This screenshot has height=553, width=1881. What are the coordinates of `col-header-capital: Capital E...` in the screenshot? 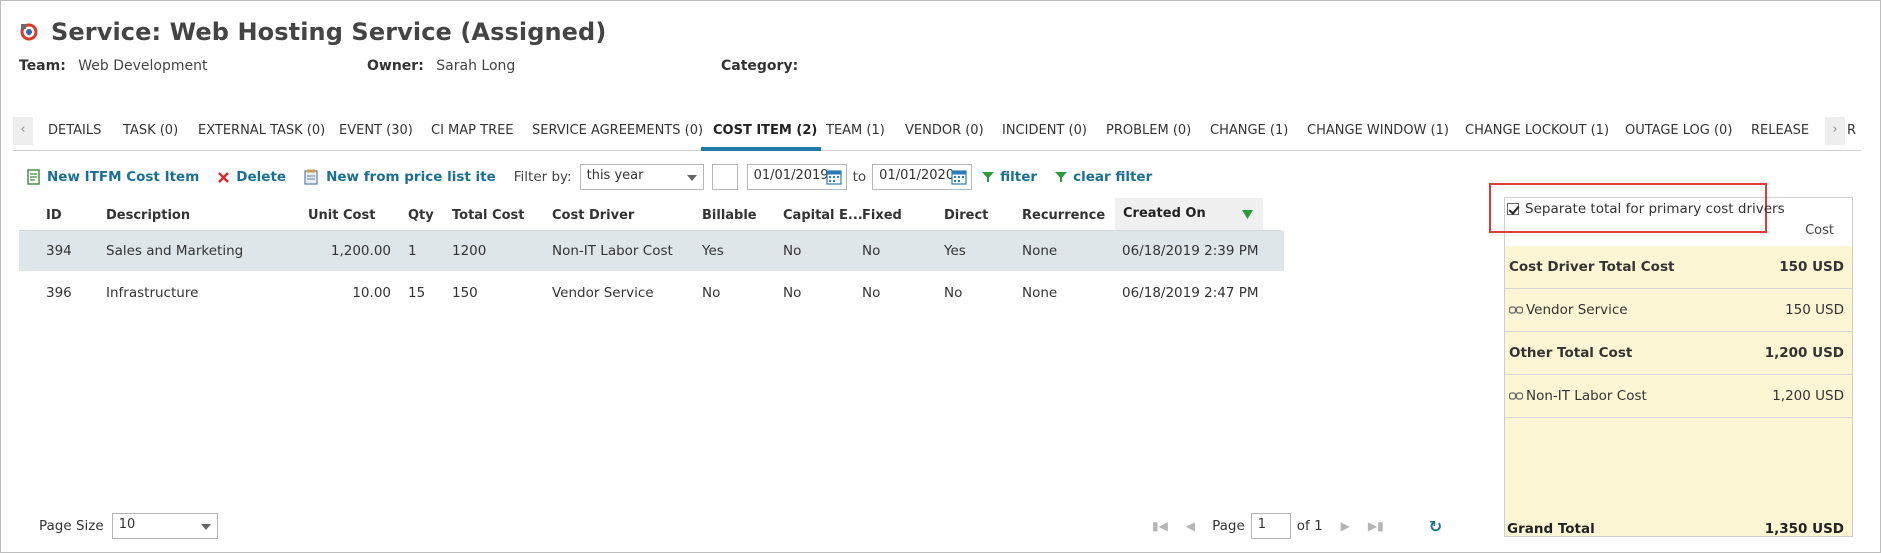 It's located at (823, 215).